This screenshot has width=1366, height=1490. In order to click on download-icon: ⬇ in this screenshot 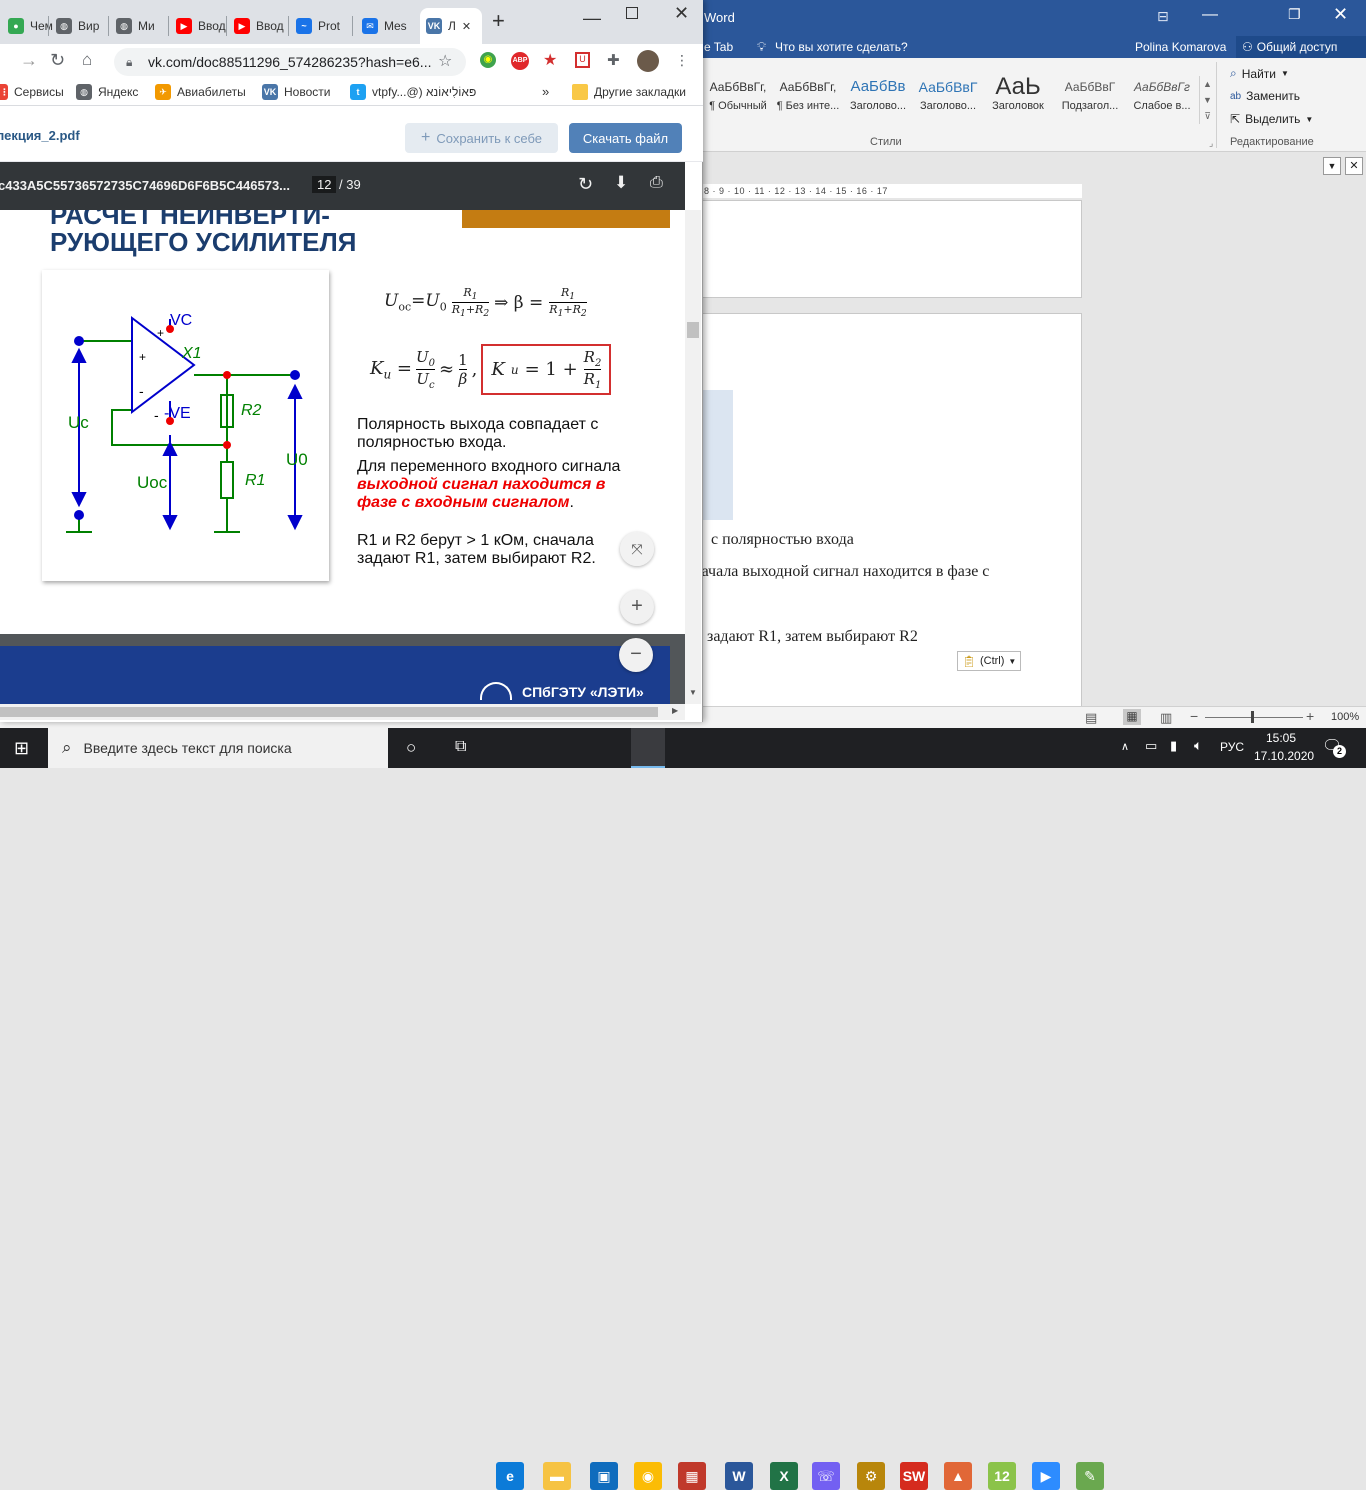, I will do `click(621, 183)`.